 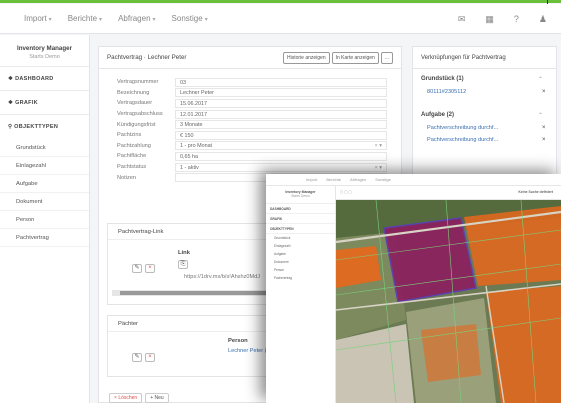 What do you see at coordinates (282, 246) in the screenshot?
I see `overlay-item: Einlagezahl` at bounding box center [282, 246].